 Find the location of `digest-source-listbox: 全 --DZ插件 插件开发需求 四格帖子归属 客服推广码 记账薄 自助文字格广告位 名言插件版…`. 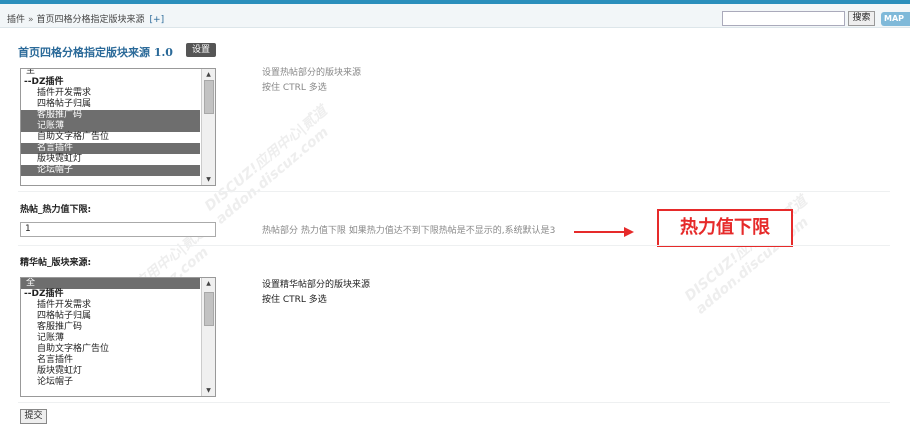

digest-source-listbox: 全 --DZ插件 插件开发需求 四格帖子归属 客服推广码 记账薄 自助文字格广告位 名言插件版… is located at coordinates (118, 337).